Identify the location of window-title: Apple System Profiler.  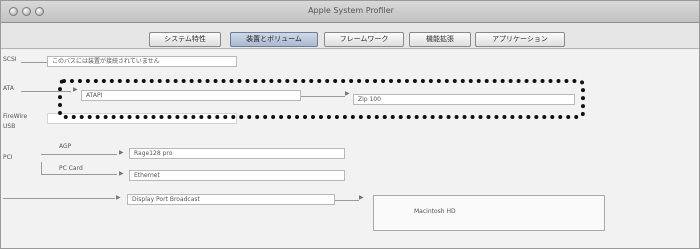
(351, 10).